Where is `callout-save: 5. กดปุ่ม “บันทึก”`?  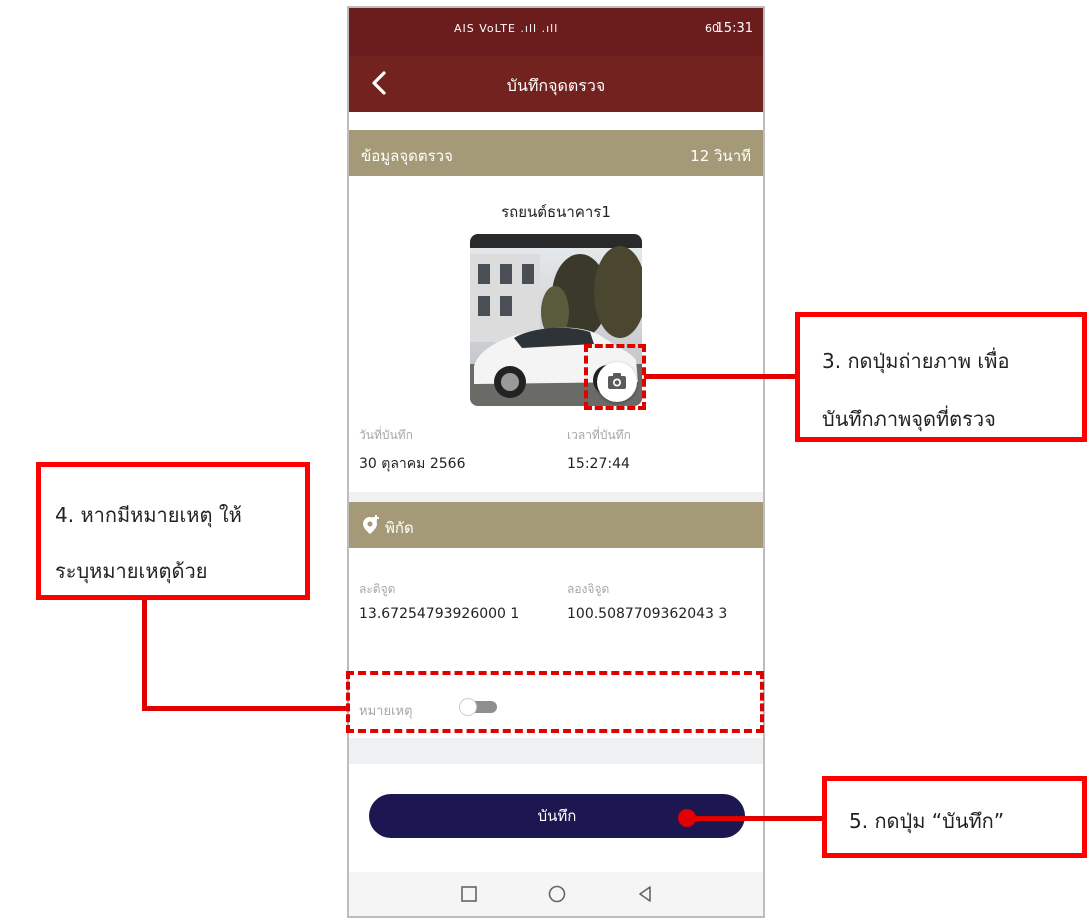
callout-save: 5. กดปุ่ม “บันทึก” is located at coordinates (954, 817).